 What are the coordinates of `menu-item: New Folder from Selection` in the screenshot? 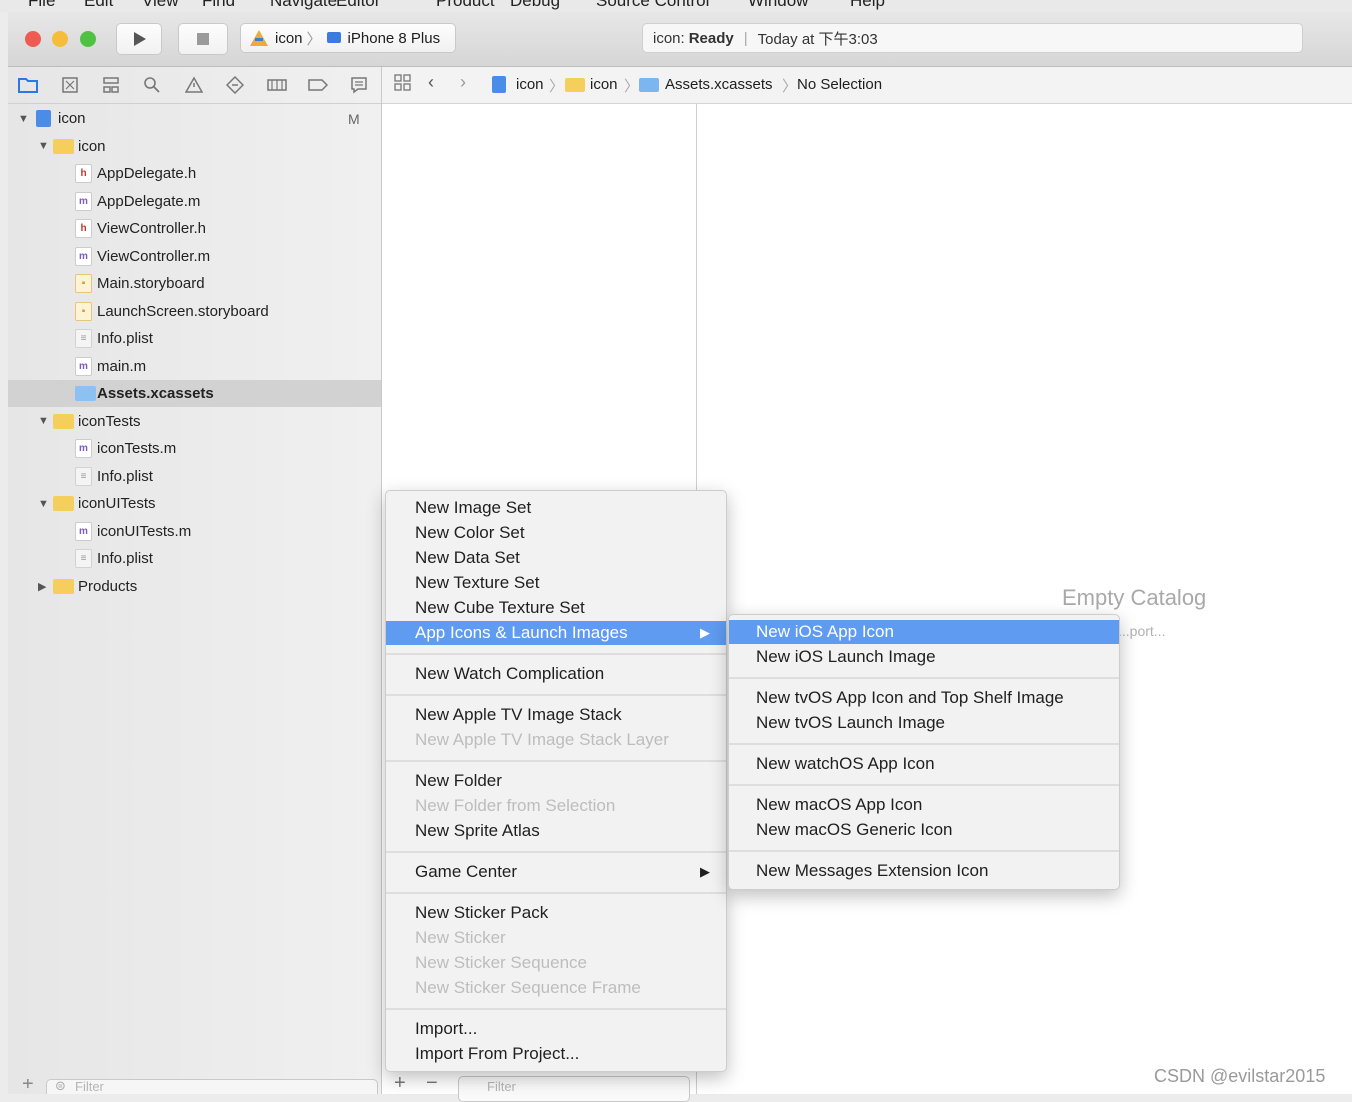 It's located at (556, 806).